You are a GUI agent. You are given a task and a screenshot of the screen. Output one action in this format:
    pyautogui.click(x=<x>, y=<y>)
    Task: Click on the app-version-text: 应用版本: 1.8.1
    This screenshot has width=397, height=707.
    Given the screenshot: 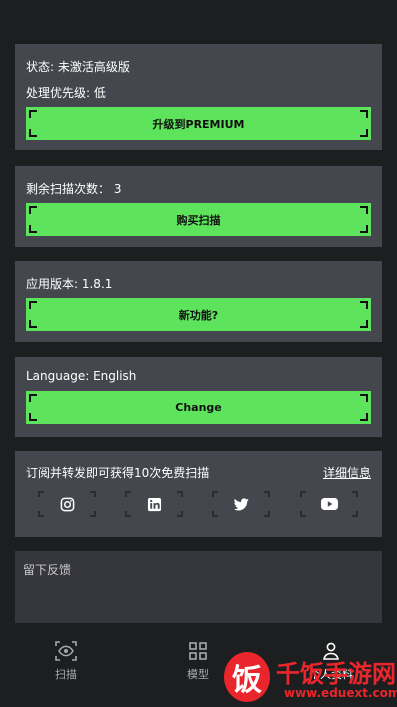 What is the action you would take?
    pyautogui.click(x=69, y=284)
    